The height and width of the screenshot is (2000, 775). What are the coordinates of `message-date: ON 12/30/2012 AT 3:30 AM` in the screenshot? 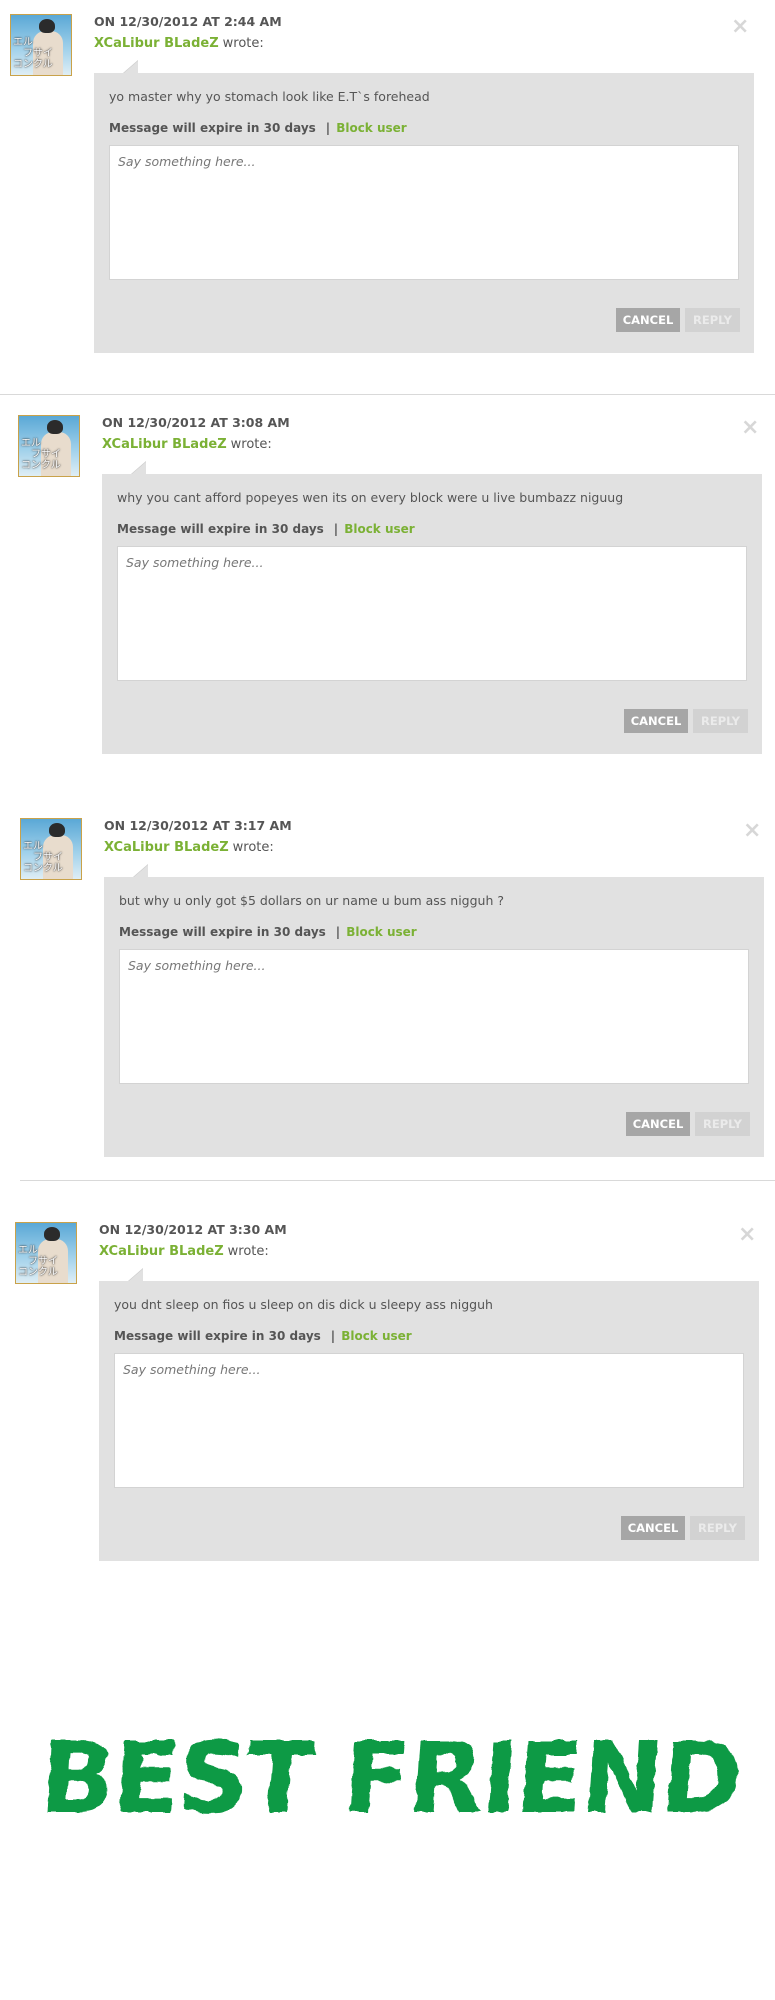 It's located at (193, 1229).